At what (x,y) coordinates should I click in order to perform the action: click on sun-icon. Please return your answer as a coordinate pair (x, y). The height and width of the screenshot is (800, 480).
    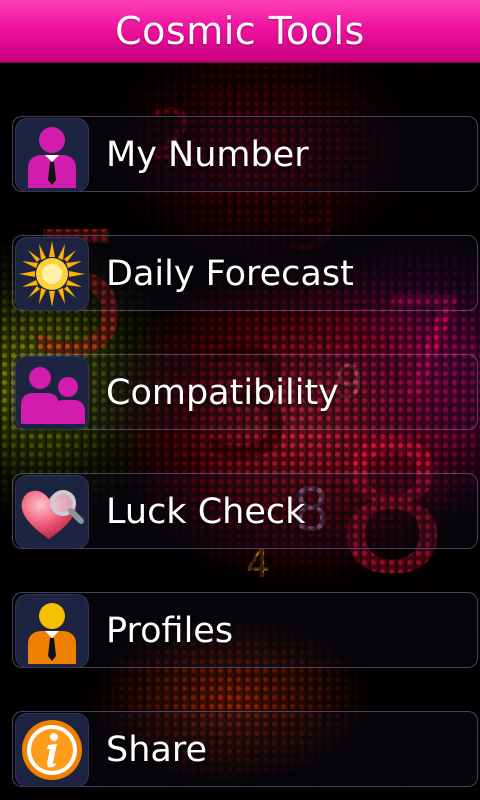
    Looking at the image, I should click on (52, 274).